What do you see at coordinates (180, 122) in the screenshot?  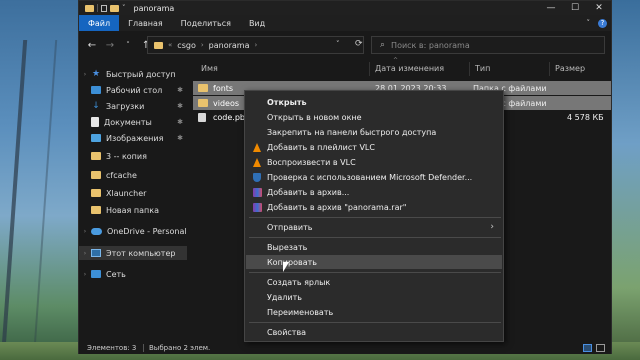 I see `pin-icon: ✱` at bounding box center [180, 122].